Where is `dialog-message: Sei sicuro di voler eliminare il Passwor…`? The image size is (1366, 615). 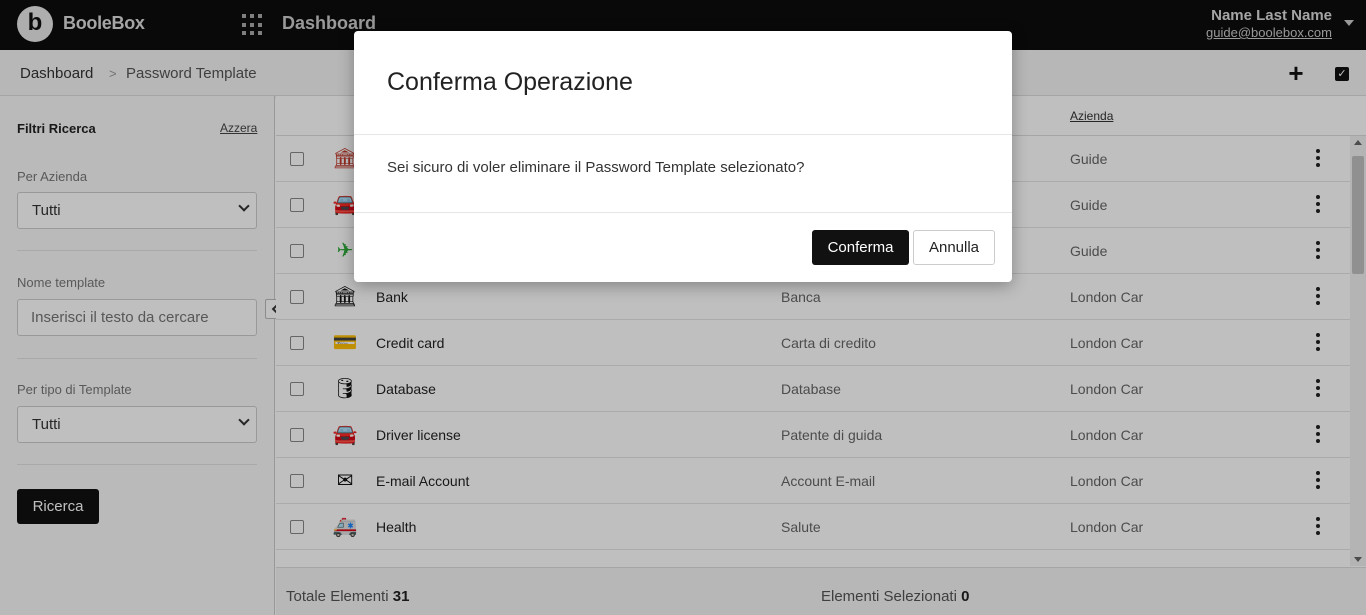
dialog-message: Sei sicuro di voler eliminare il Passwor… is located at coordinates (596, 167).